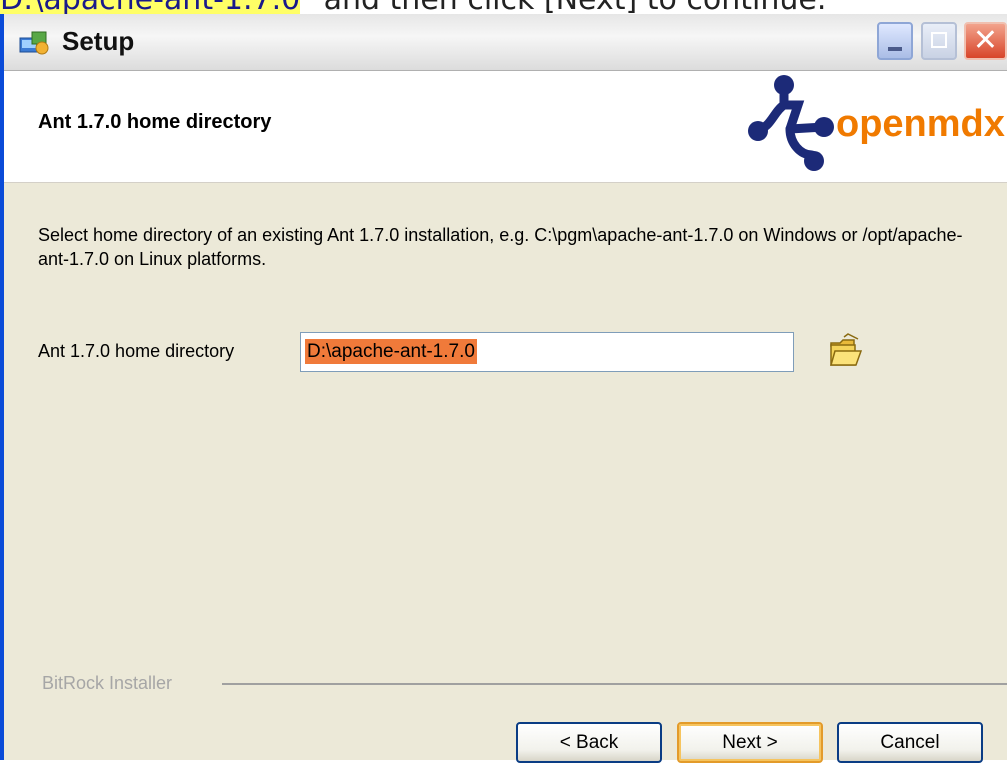 The height and width of the screenshot is (763, 1007). What do you see at coordinates (136, 351) in the screenshot?
I see `home-directory-label: Ant 1.7.0 home directory` at bounding box center [136, 351].